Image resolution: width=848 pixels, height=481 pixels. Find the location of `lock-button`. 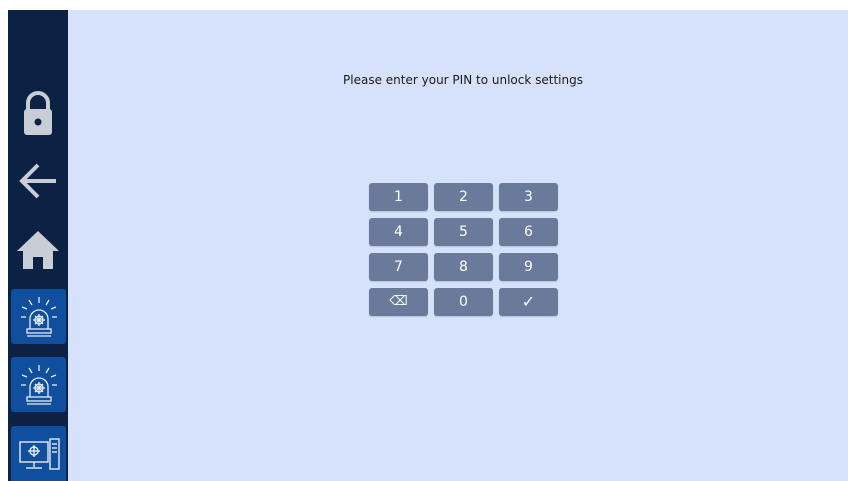

lock-button is located at coordinates (38, 113).